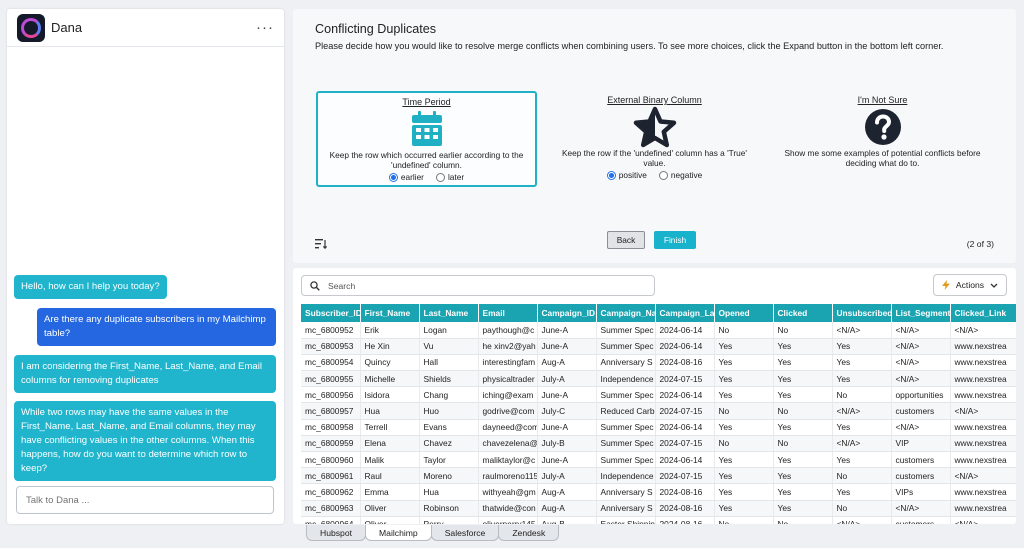 This screenshot has width=1024, height=548. Describe the element at coordinates (331, 520) in the screenshot. I see `table-cell: mc_6800964` at that location.